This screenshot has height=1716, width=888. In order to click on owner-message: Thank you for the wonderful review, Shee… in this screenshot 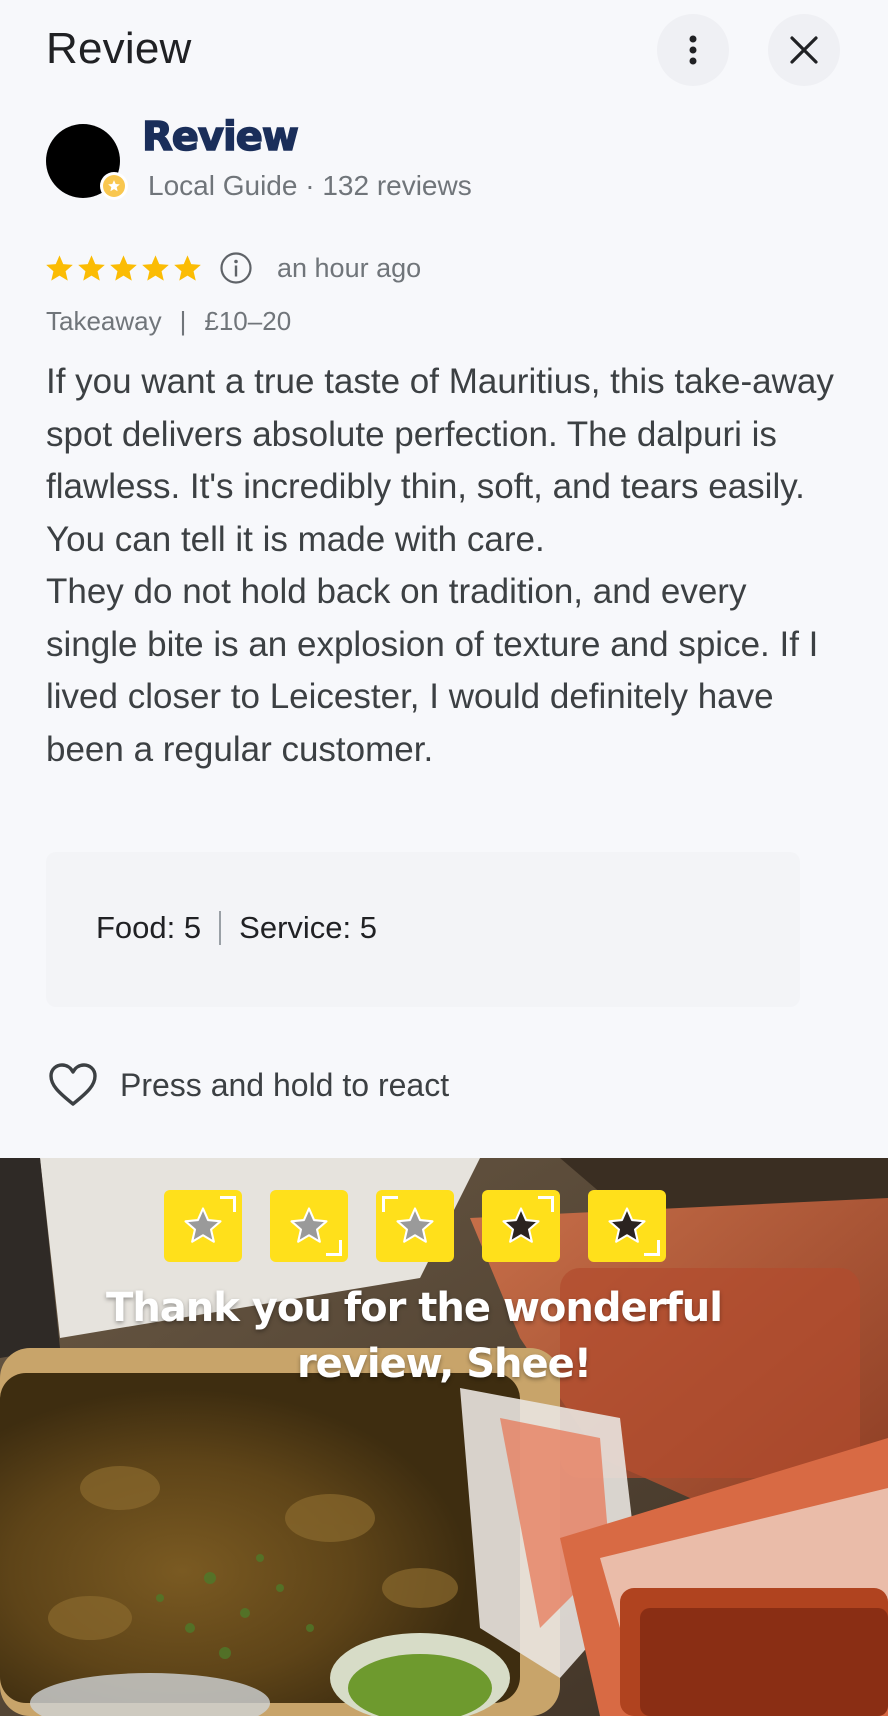, I will do `click(444, 1336)`.